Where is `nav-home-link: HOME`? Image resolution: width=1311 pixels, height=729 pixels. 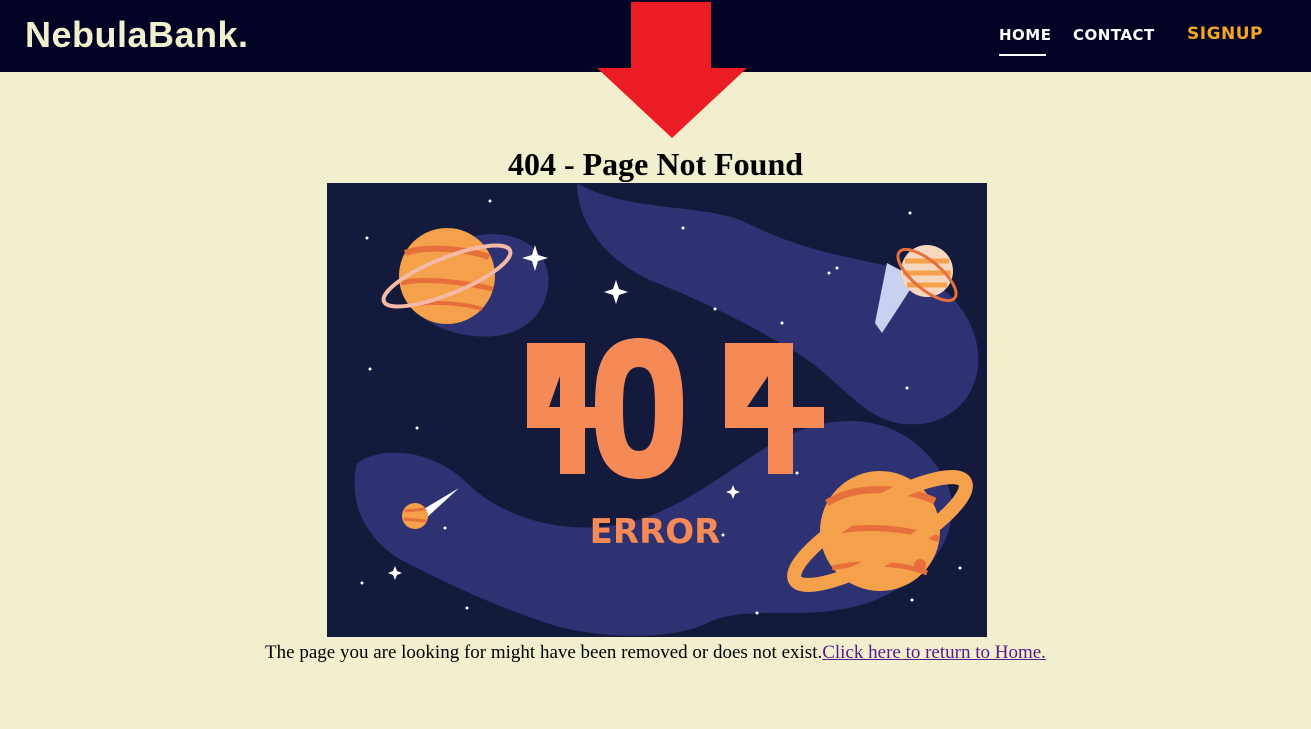
nav-home-link: HOME is located at coordinates (1025, 35).